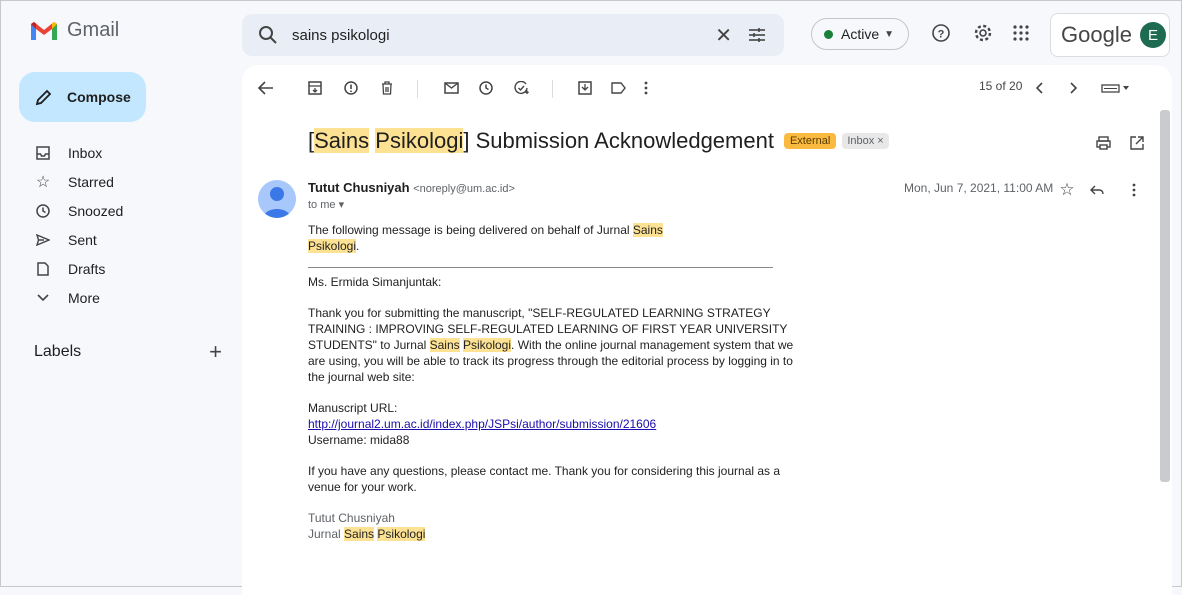 The height and width of the screenshot is (595, 1182). Describe the element at coordinates (326, 204) in the screenshot. I see `recipients-toggle: to me ▾` at that location.